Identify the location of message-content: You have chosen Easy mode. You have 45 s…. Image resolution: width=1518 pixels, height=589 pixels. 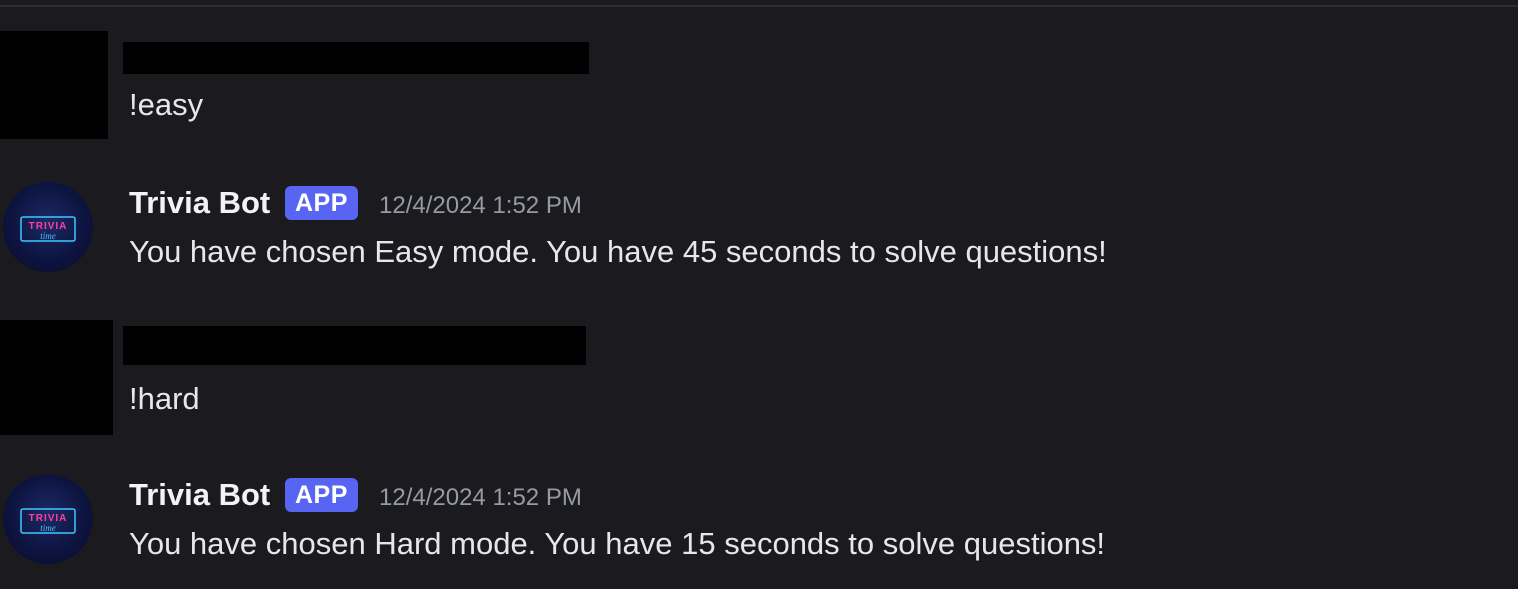
(618, 251).